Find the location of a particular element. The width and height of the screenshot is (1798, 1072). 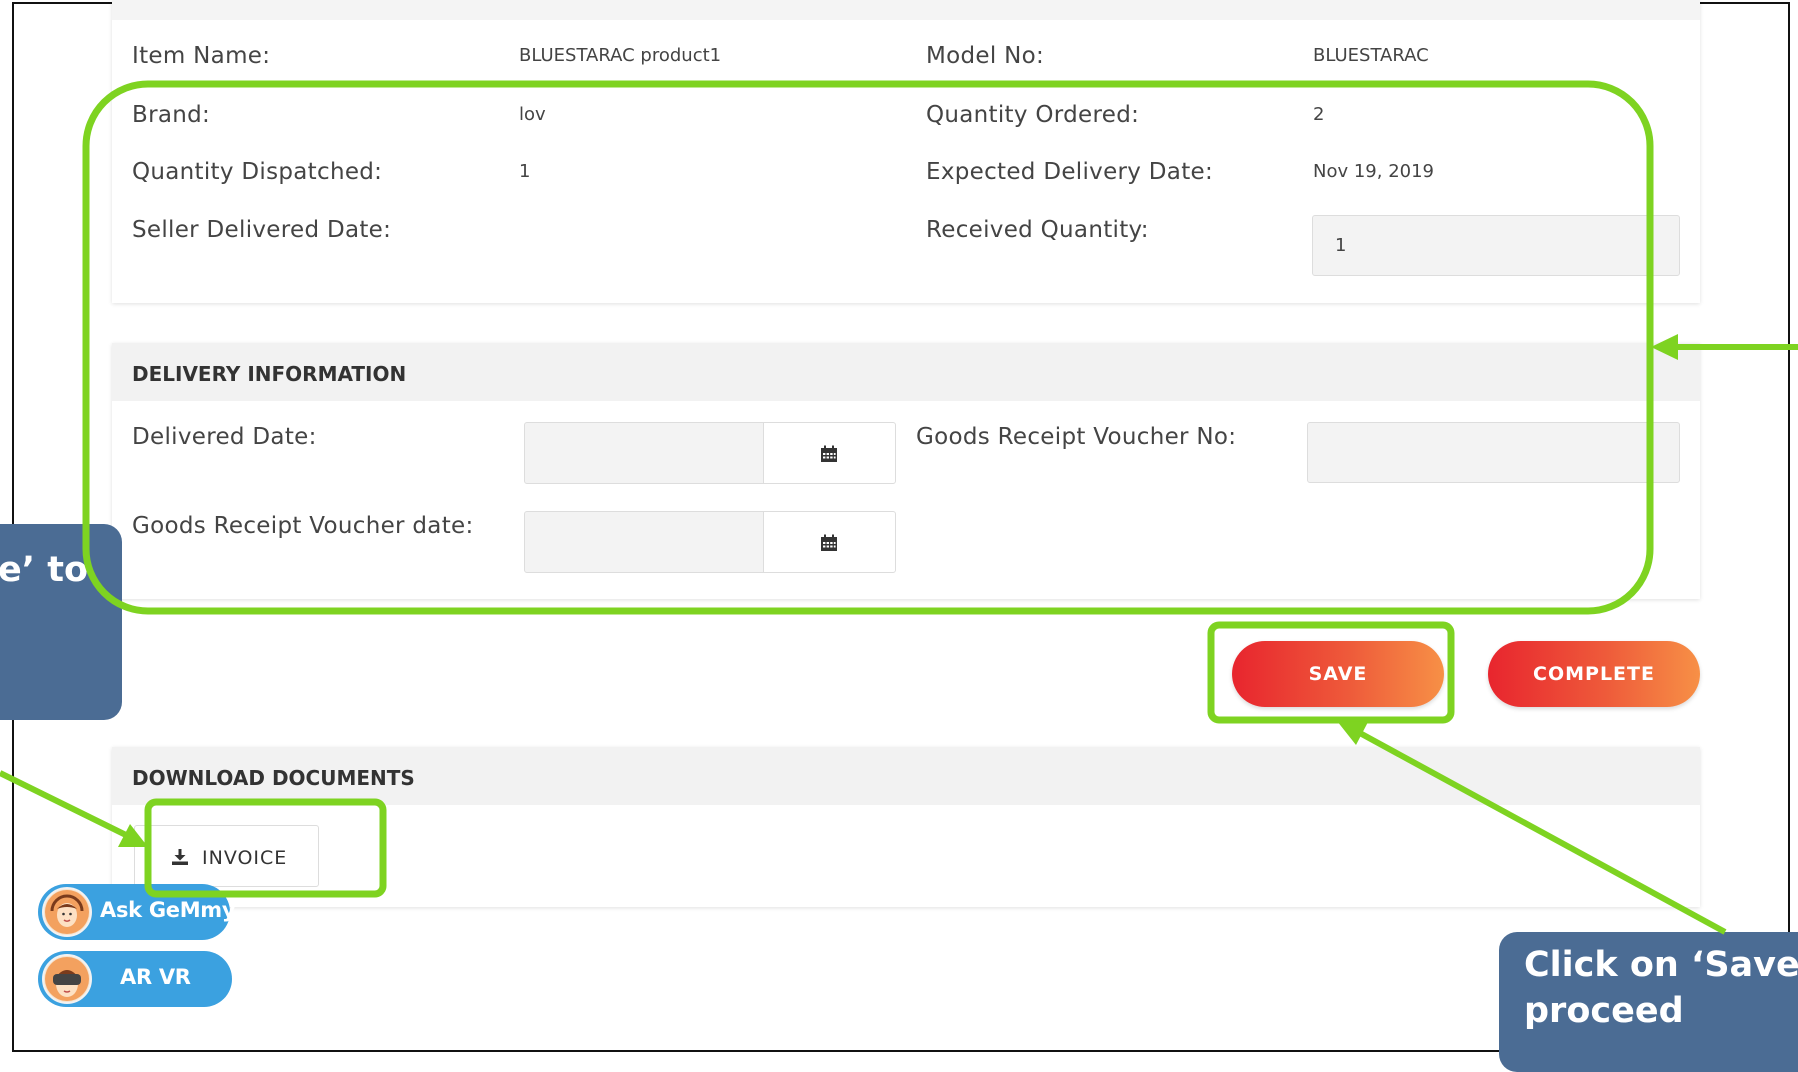

received-quantity-input: 1 is located at coordinates (1496, 245).